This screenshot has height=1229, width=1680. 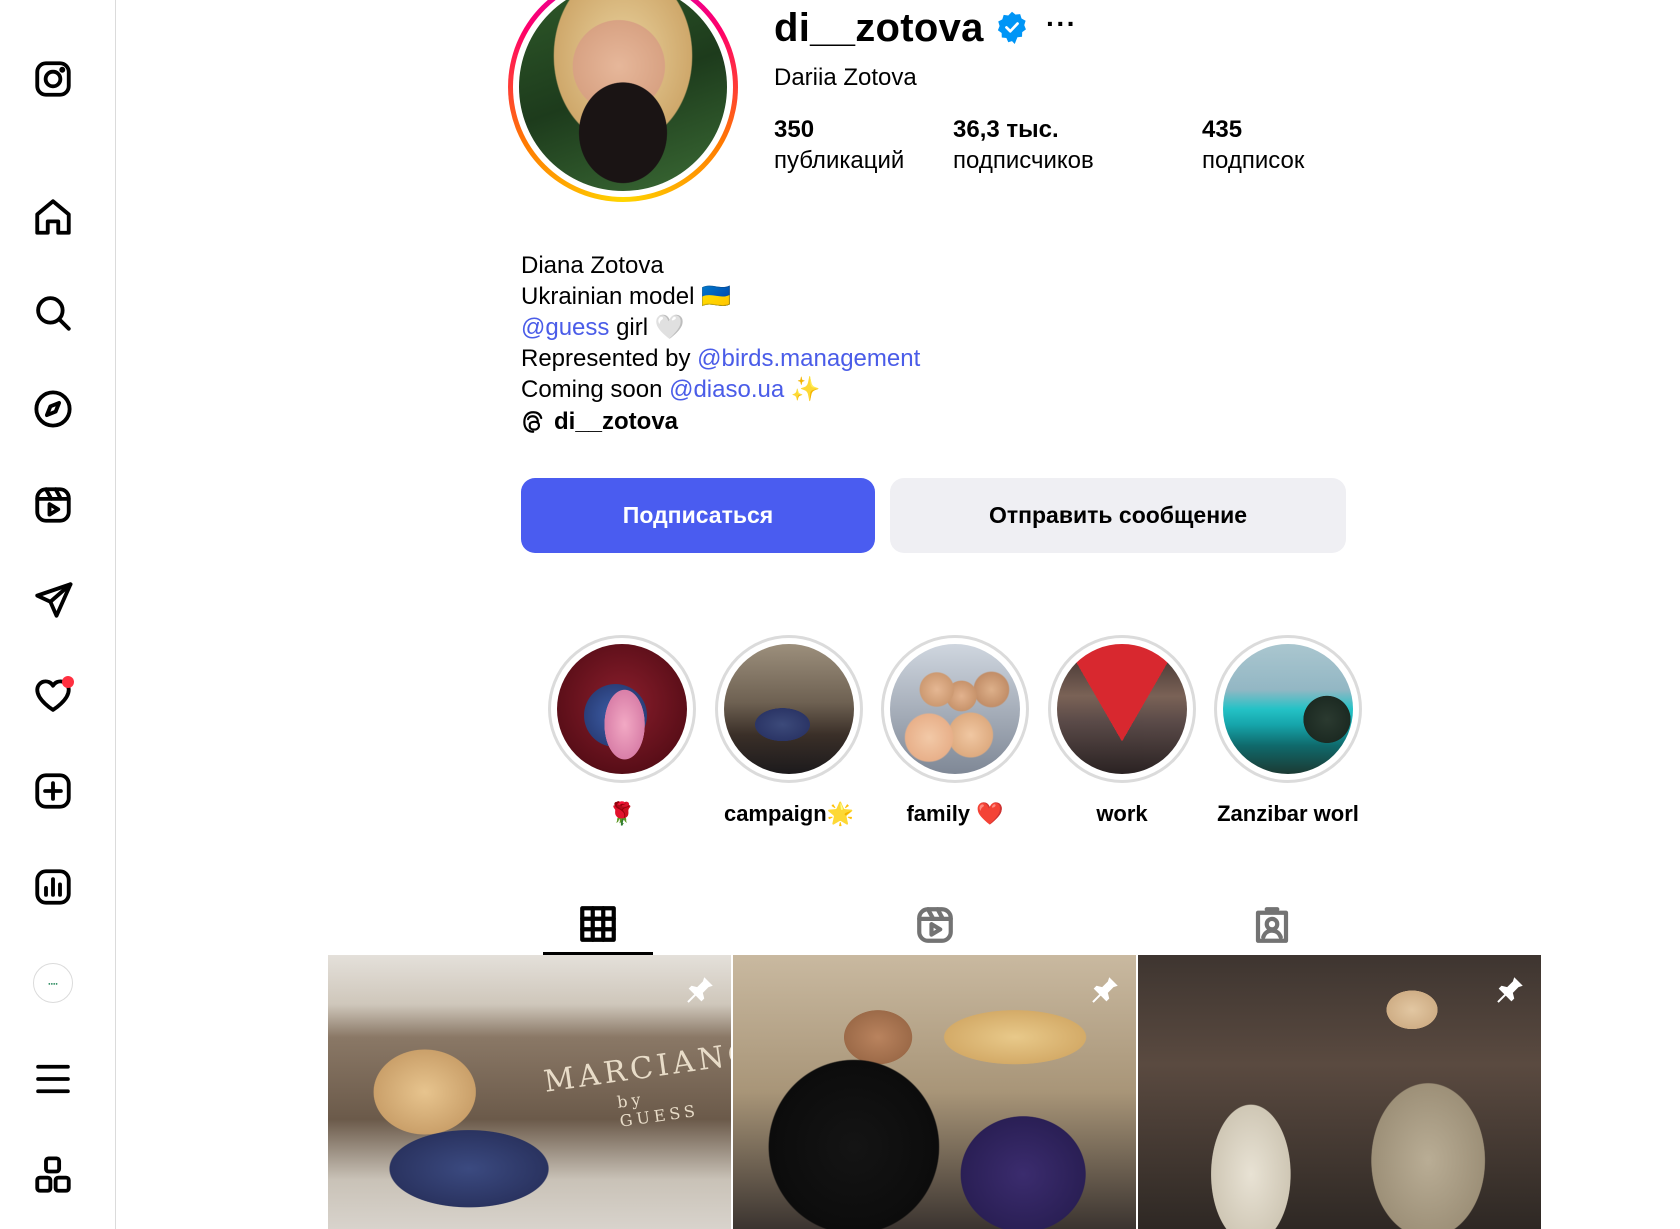 I want to click on highlight-label: Zanzibar worl, so click(x=1288, y=813).